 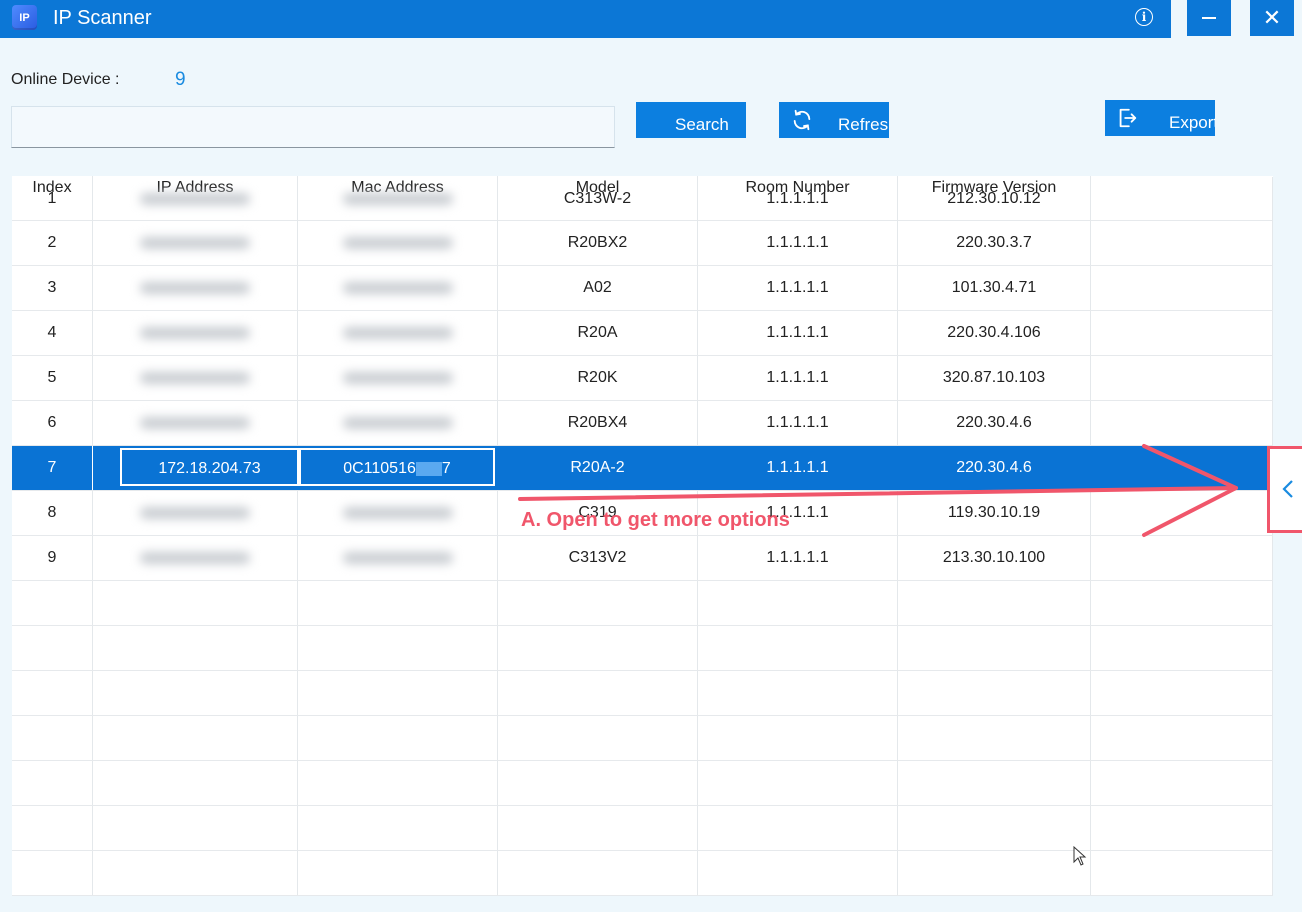 I want to click on cell-model: R20BX2, so click(x=598, y=243).